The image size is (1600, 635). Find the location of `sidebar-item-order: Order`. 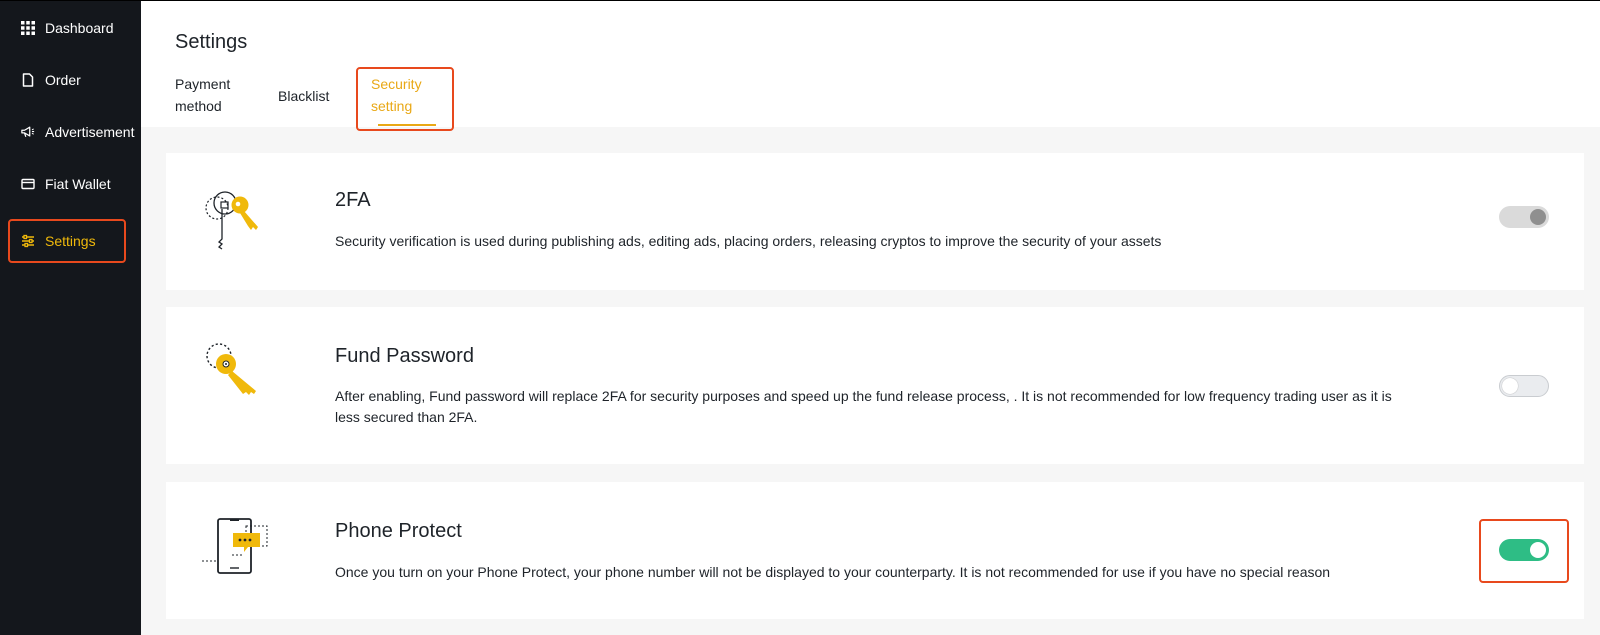

sidebar-item-order: Order is located at coordinates (70, 80).